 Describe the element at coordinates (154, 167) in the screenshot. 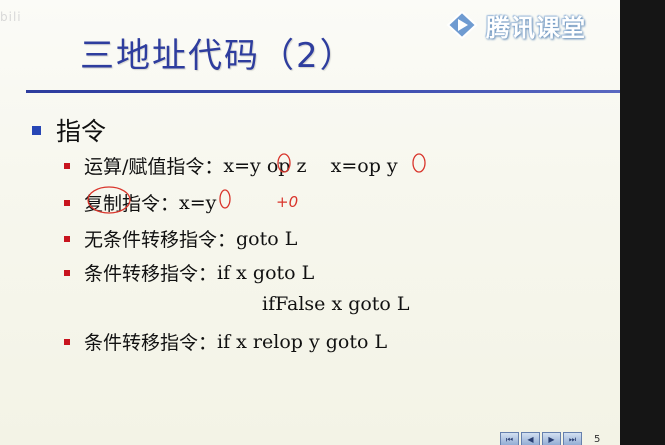

I see `item-label: 运算/赋值指令：` at that location.